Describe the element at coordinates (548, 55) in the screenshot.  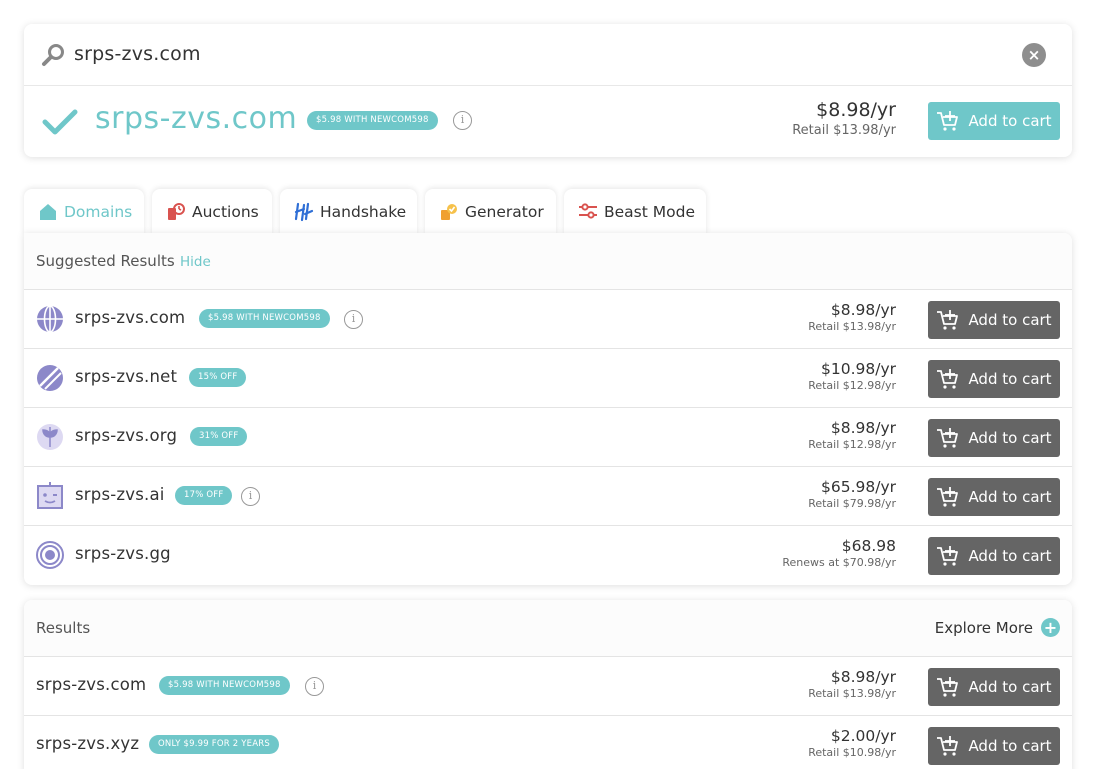
I see `search-bar: srps-zvs.com ×` at that location.